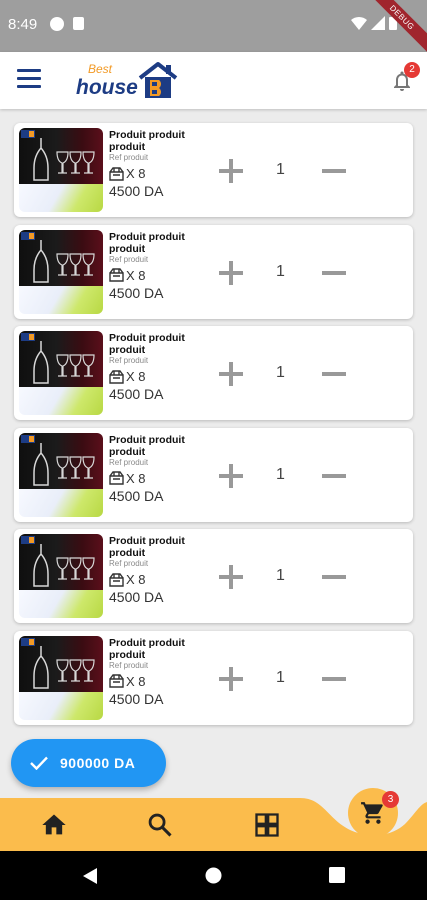 This screenshot has width=427, height=900. I want to click on total-amount: 900000 DA, so click(98, 763).